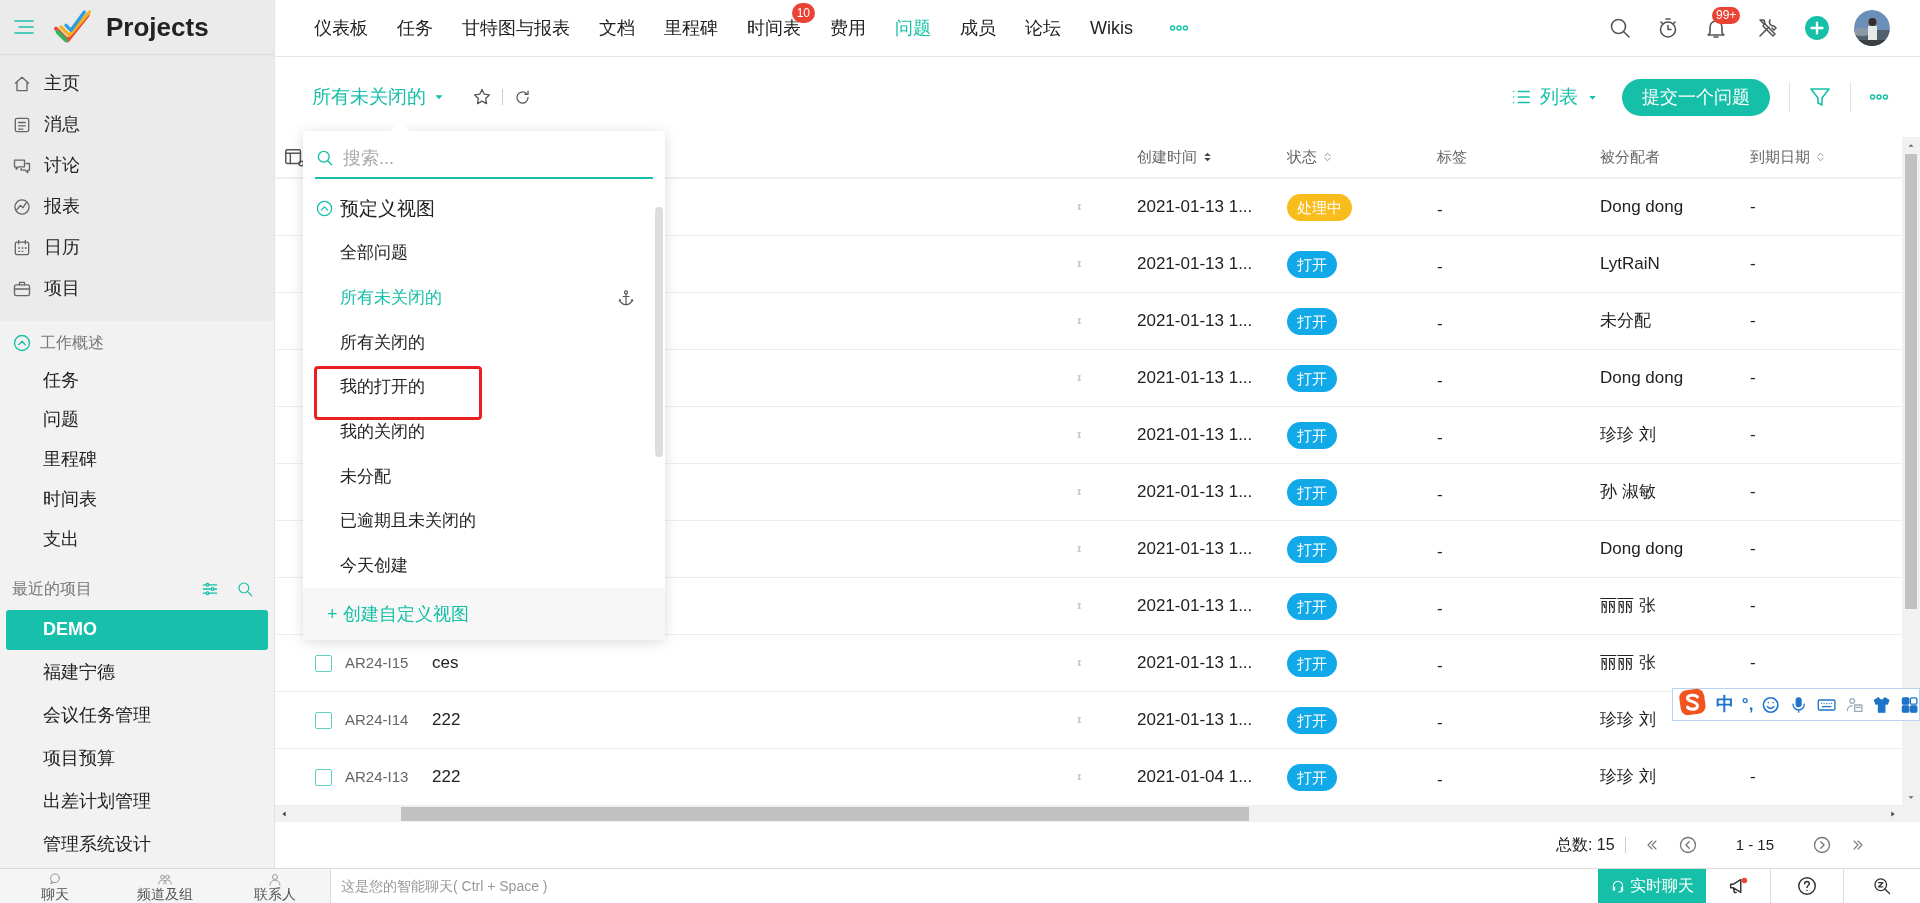 This screenshot has width=1920, height=903. Describe the element at coordinates (1687, 845) in the screenshot. I see `previous-page-icon` at that location.